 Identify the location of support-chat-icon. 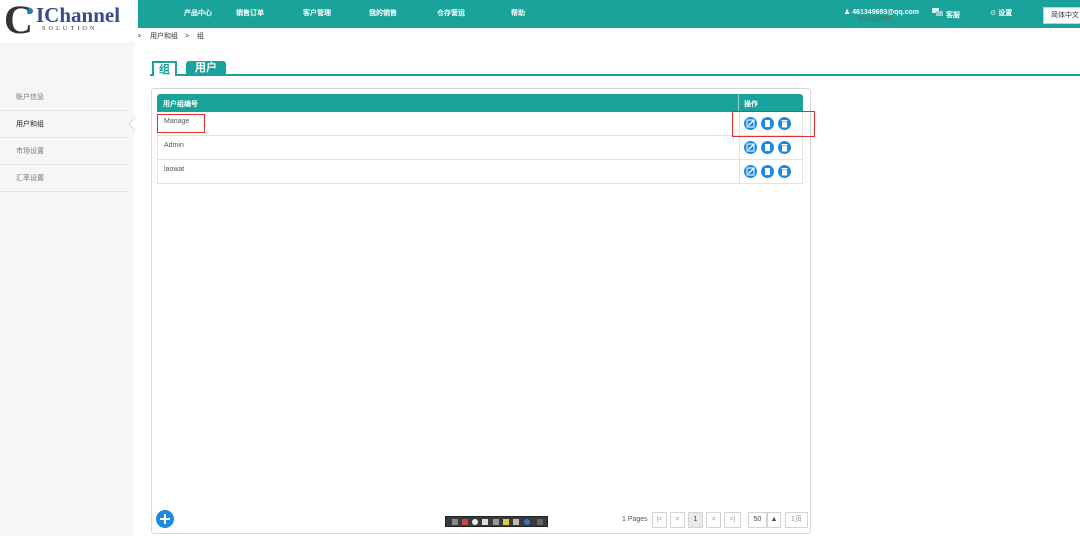
(939, 13).